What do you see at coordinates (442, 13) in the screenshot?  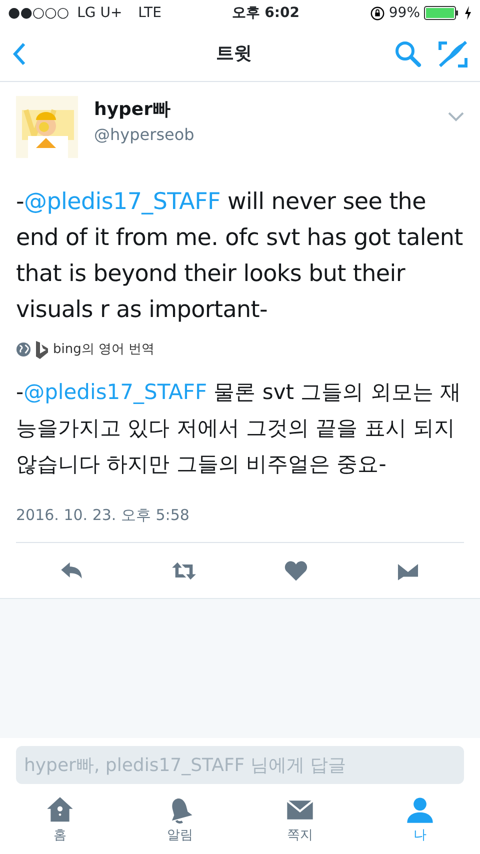 I see `battery-icon` at bounding box center [442, 13].